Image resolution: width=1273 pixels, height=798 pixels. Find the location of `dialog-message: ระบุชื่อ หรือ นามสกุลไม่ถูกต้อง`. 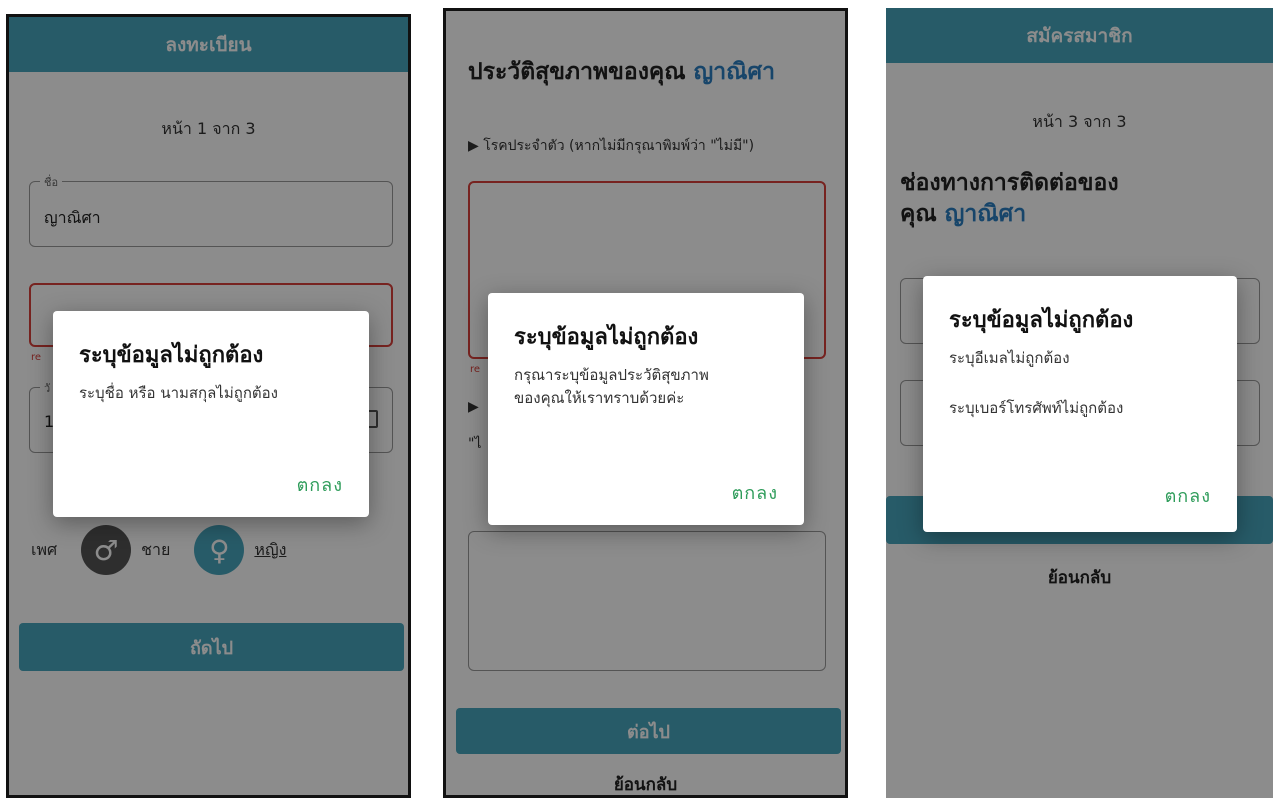

dialog-message: ระบุชื่อ หรือ นามสกุลไม่ถูกต้อง is located at coordinates (178, 393).